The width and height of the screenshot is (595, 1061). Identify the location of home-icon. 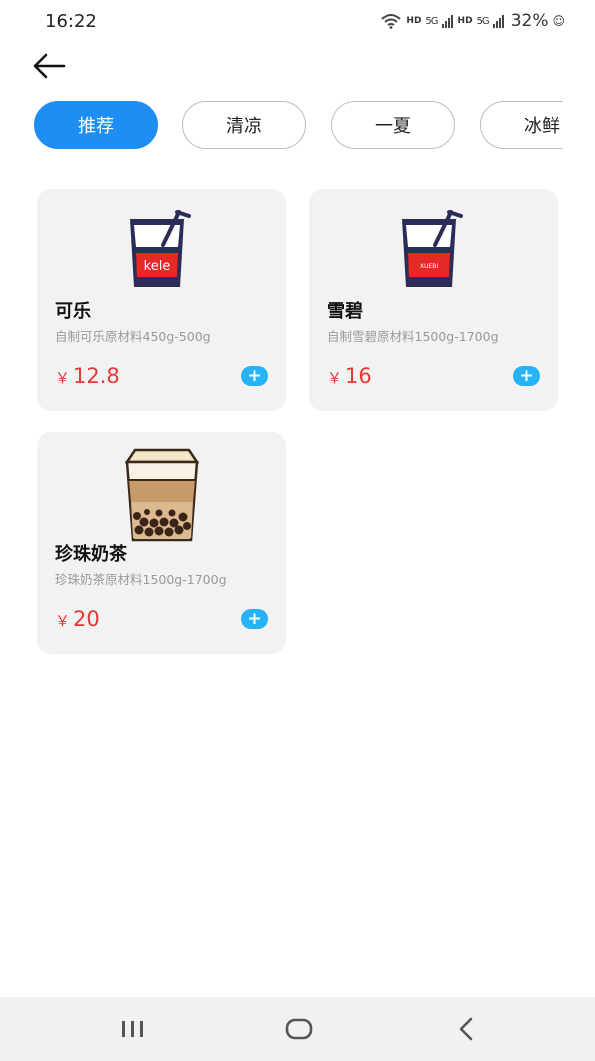
(299, 1029).